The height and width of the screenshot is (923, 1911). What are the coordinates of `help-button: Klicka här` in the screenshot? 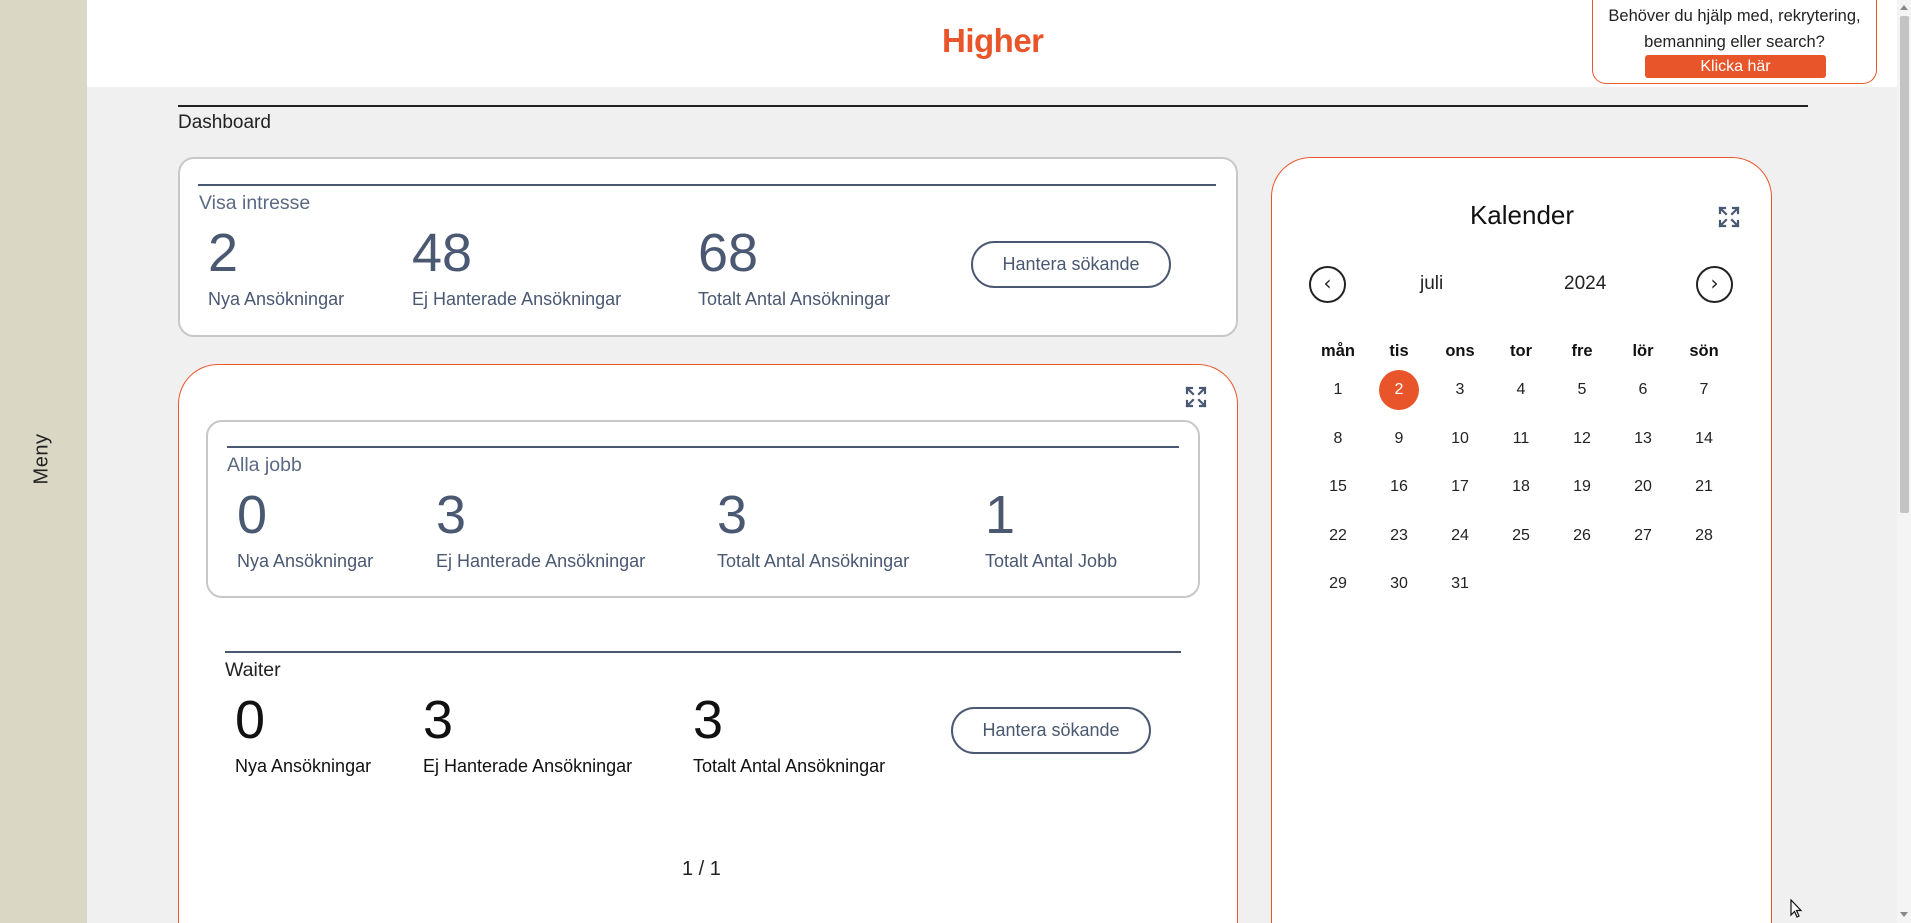 It's located at (1735, 66).